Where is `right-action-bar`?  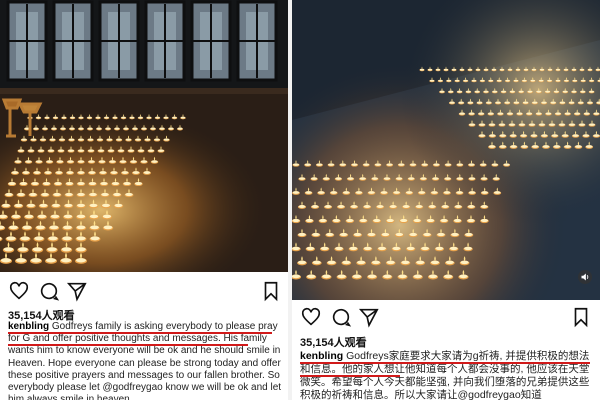 right-action-bar is located at coordinates (446, 318).